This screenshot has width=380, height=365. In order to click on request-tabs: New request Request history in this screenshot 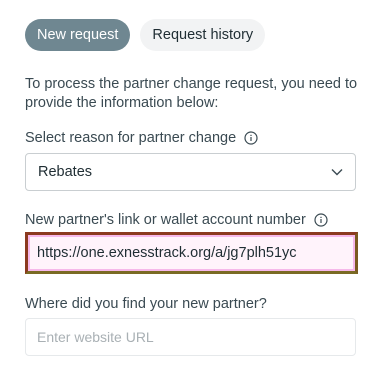, I will do `click(145, 35)`.